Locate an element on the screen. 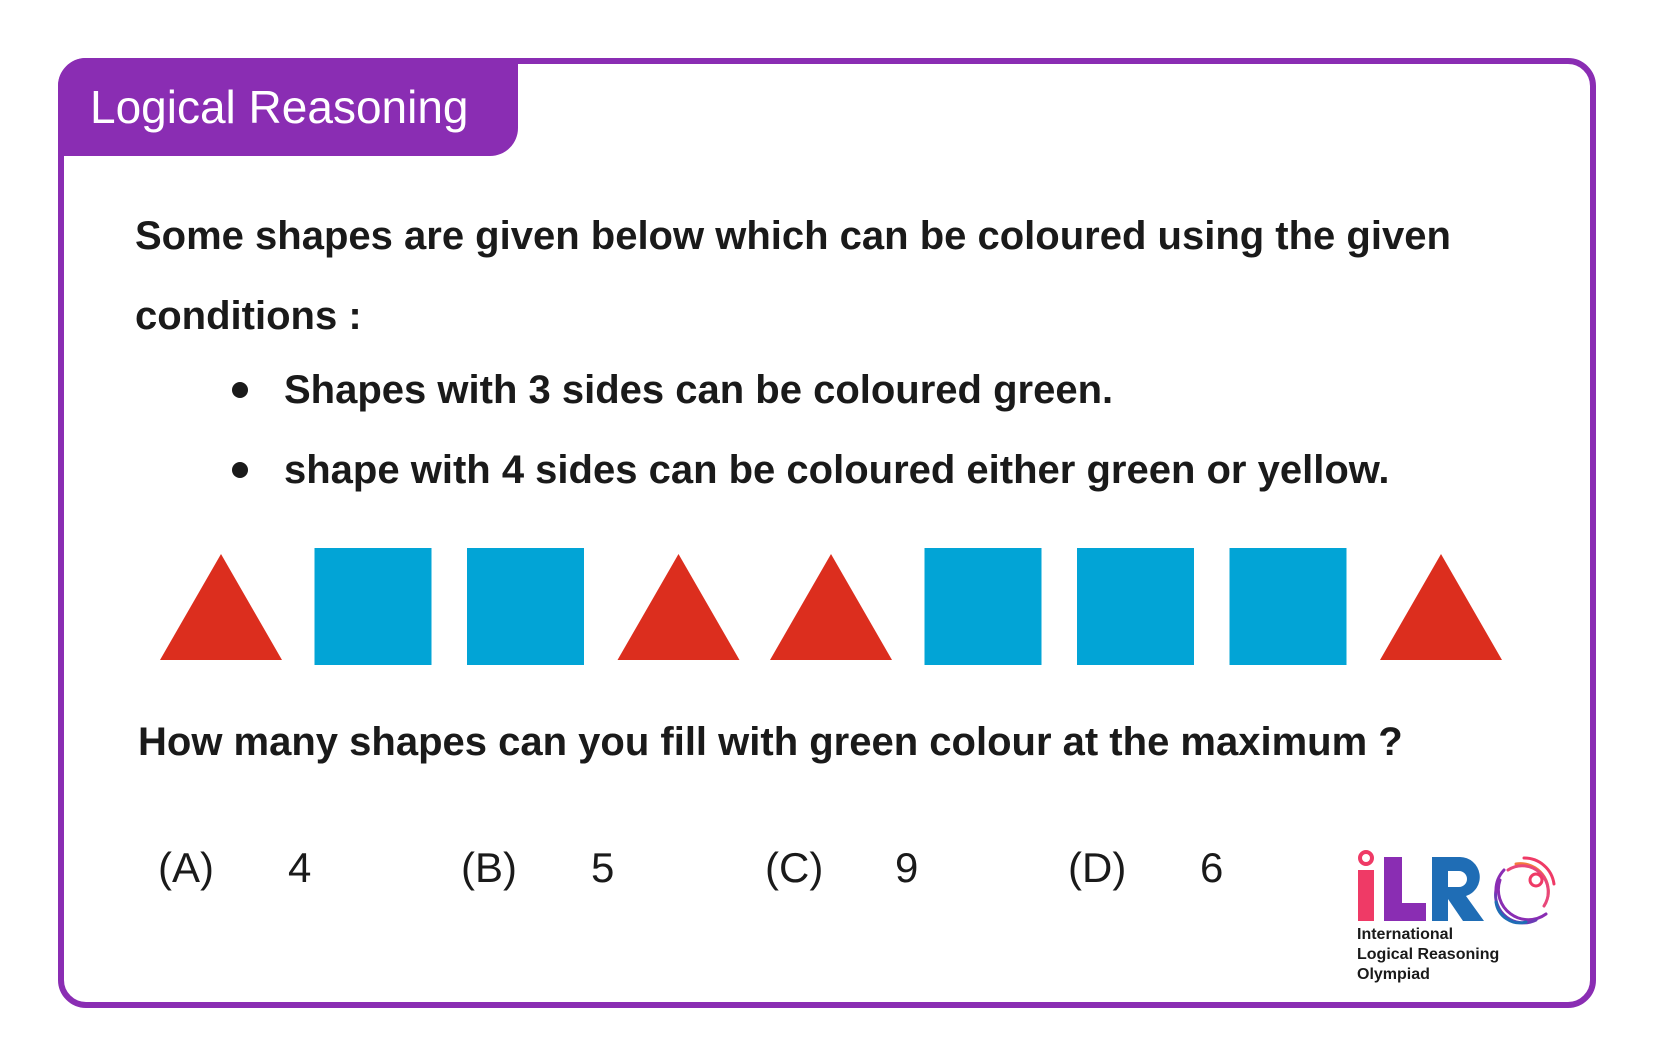  option-letter: (C) is located at coordinates (794, 867).